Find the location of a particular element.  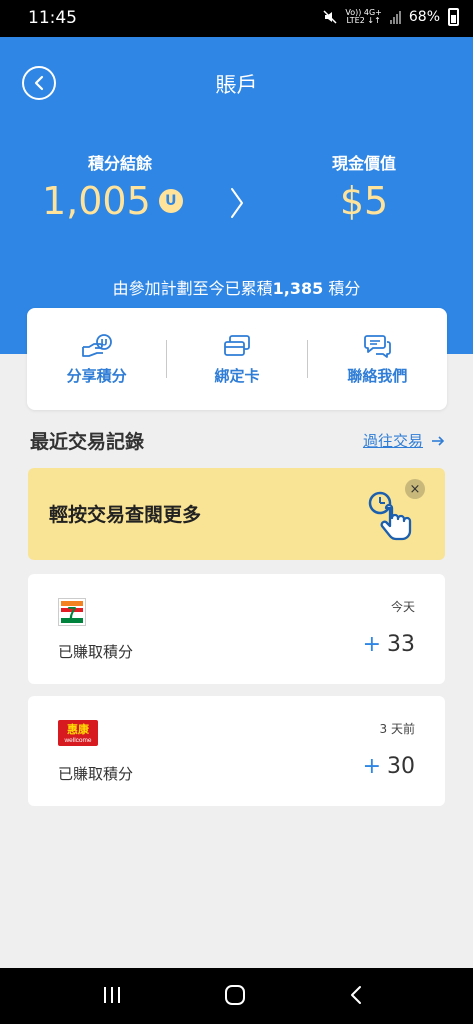

battery-icon is located at coordinates (453, 17).